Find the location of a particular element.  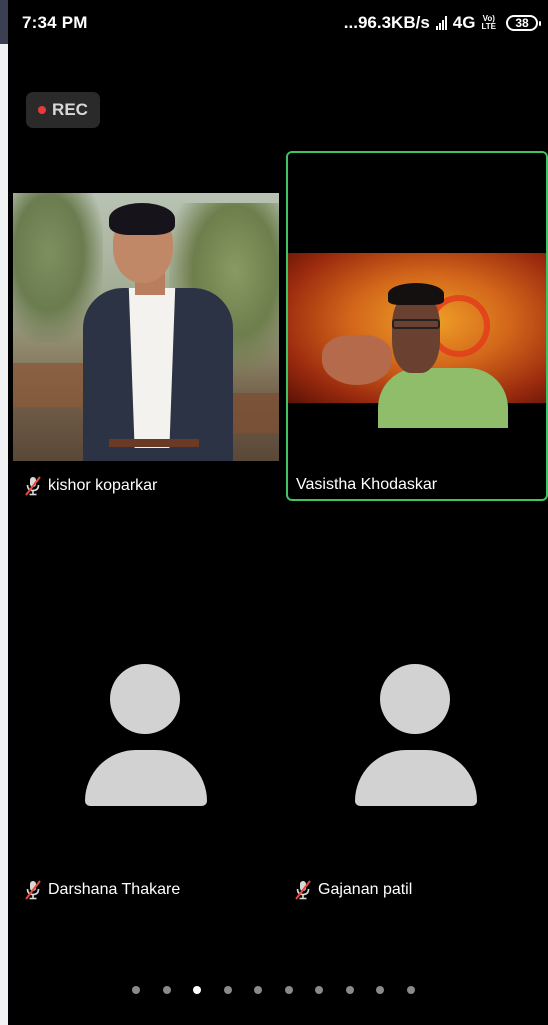

participant-name-label: kishor koparkar is located at coordinates (90, 486).